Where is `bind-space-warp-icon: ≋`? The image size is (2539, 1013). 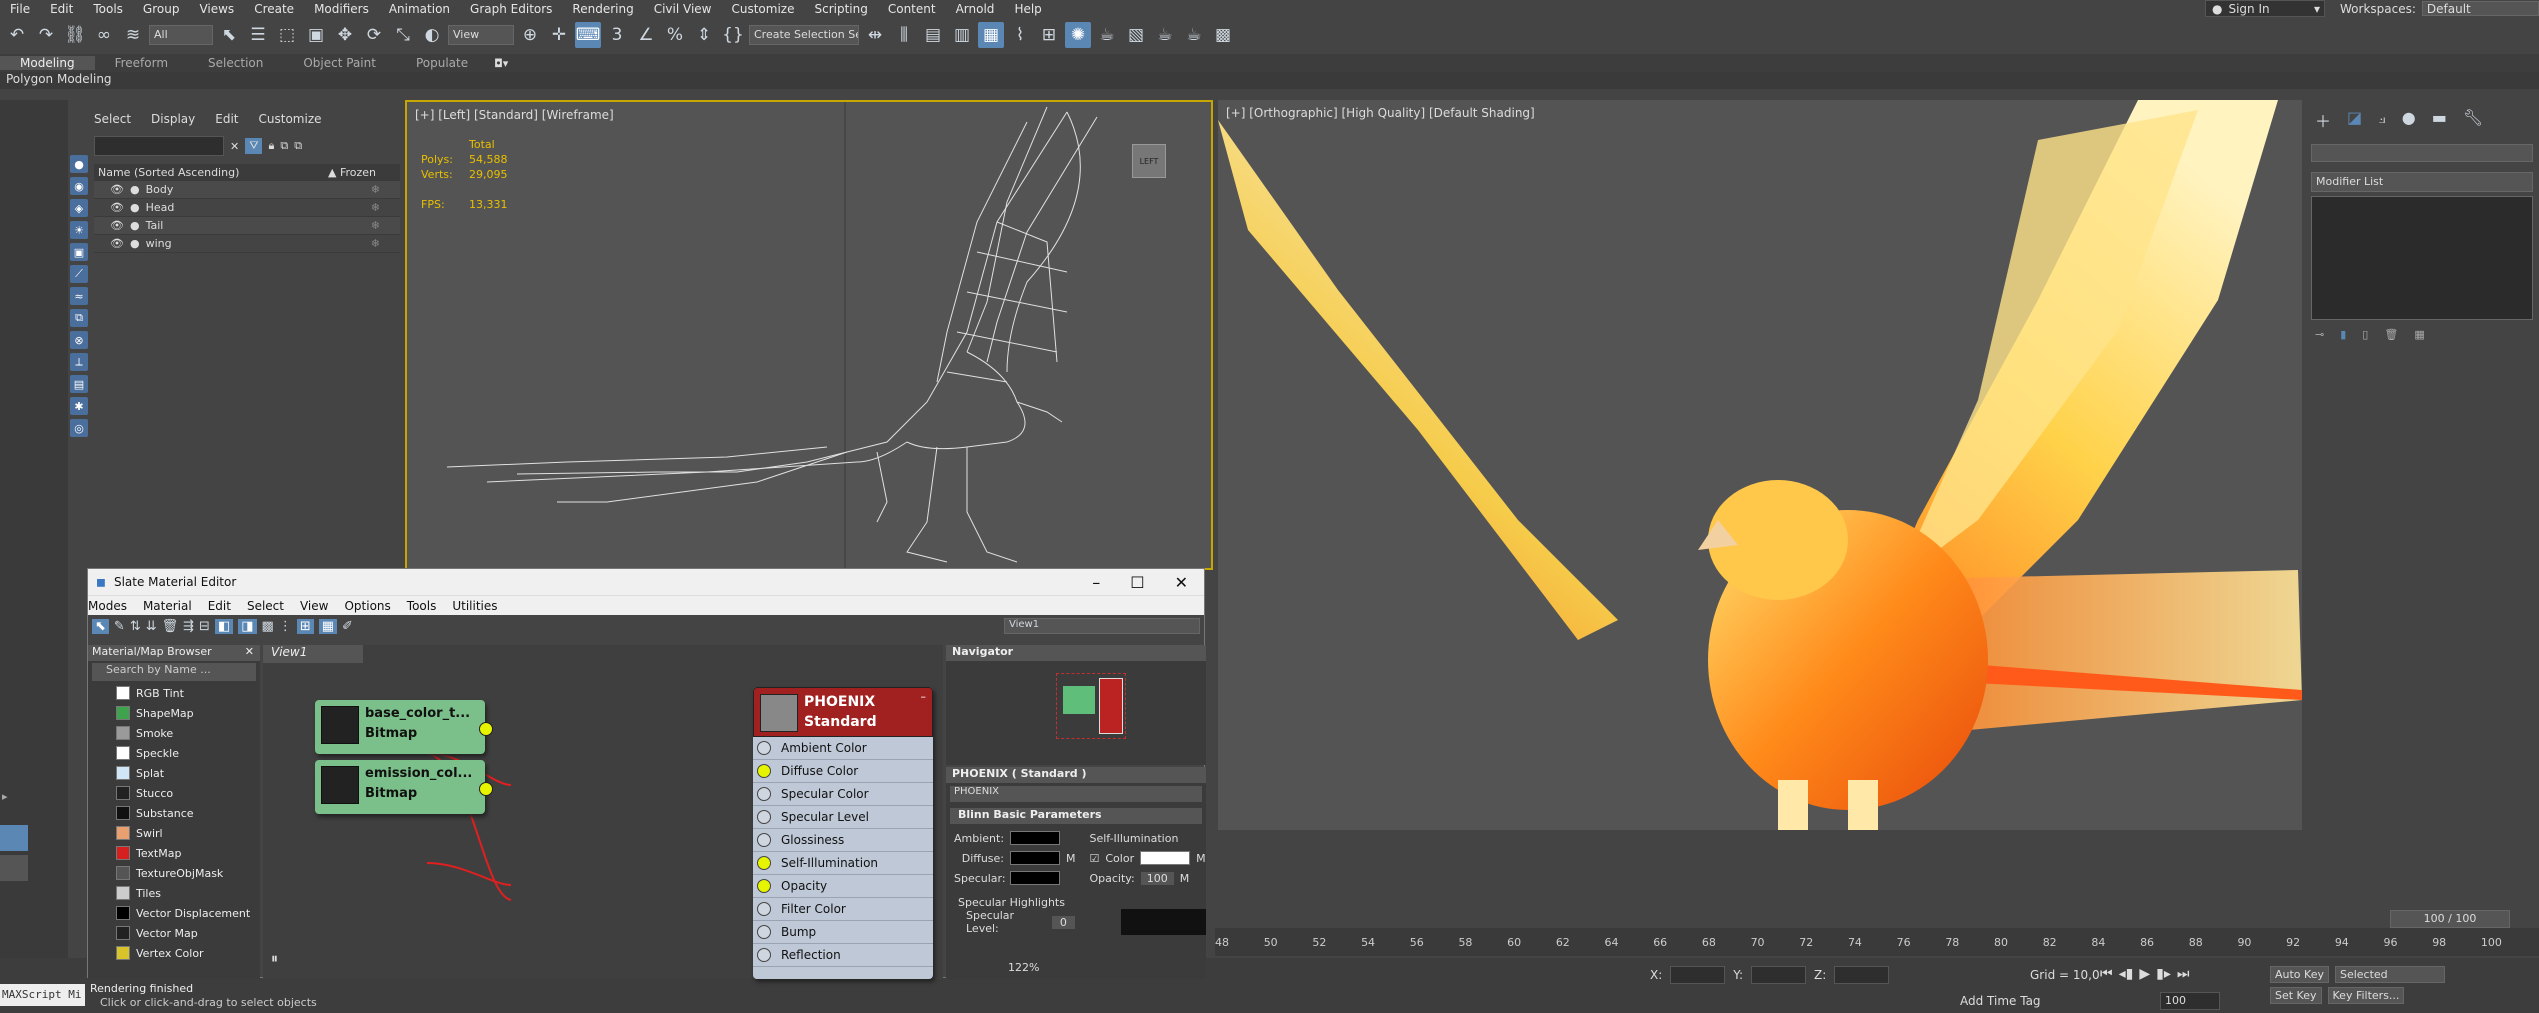
bind-space-warp-icon: ≋ is located at coordinates (133, 35).